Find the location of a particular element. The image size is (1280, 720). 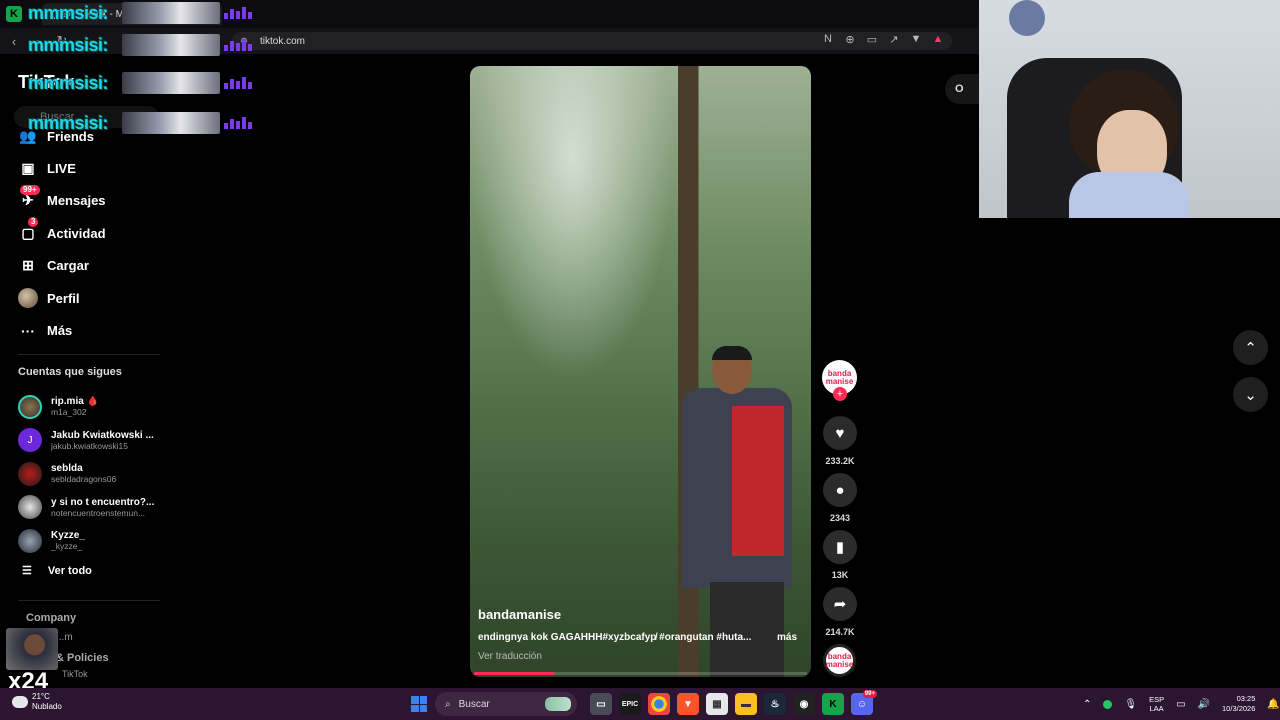

brave-icon: ▼ is located at coordinates (688, 704).